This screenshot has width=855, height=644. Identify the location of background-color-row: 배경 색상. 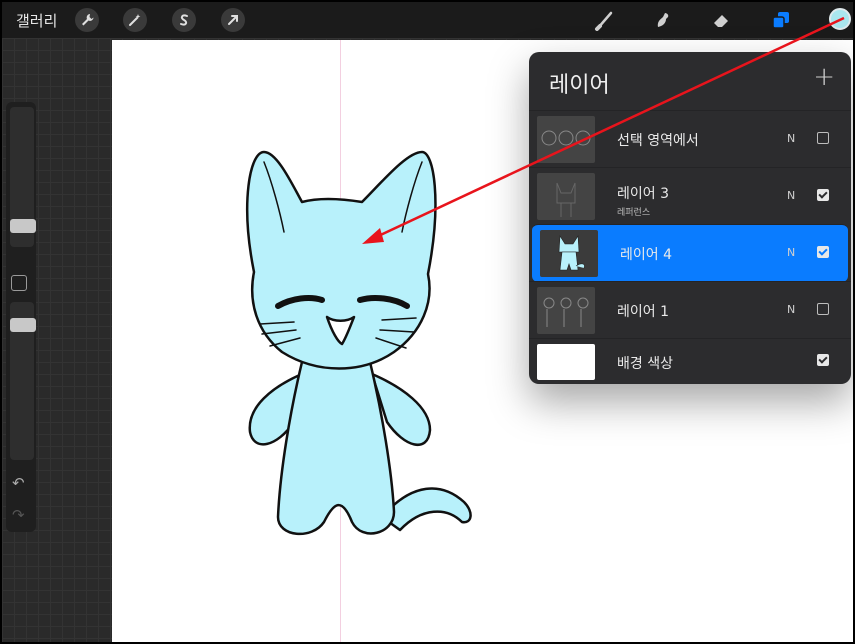
(690, 361).